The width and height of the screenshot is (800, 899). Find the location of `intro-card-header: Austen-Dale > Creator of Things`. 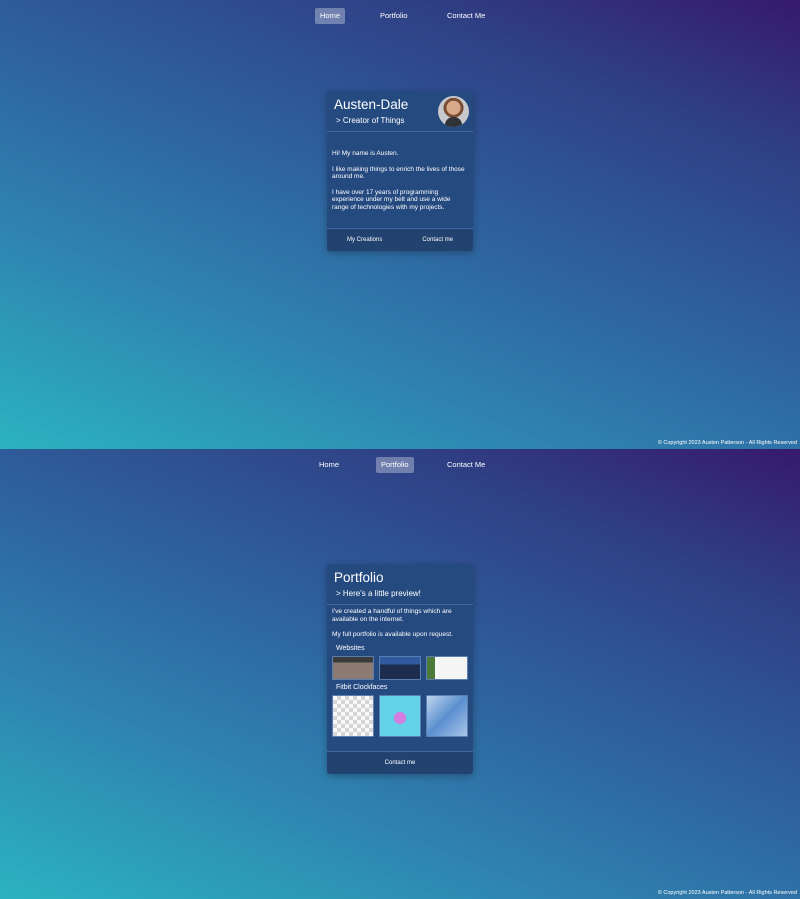

intro-card-header: Austen-Dale > Creator of Things is located at coordinates (400, 111).